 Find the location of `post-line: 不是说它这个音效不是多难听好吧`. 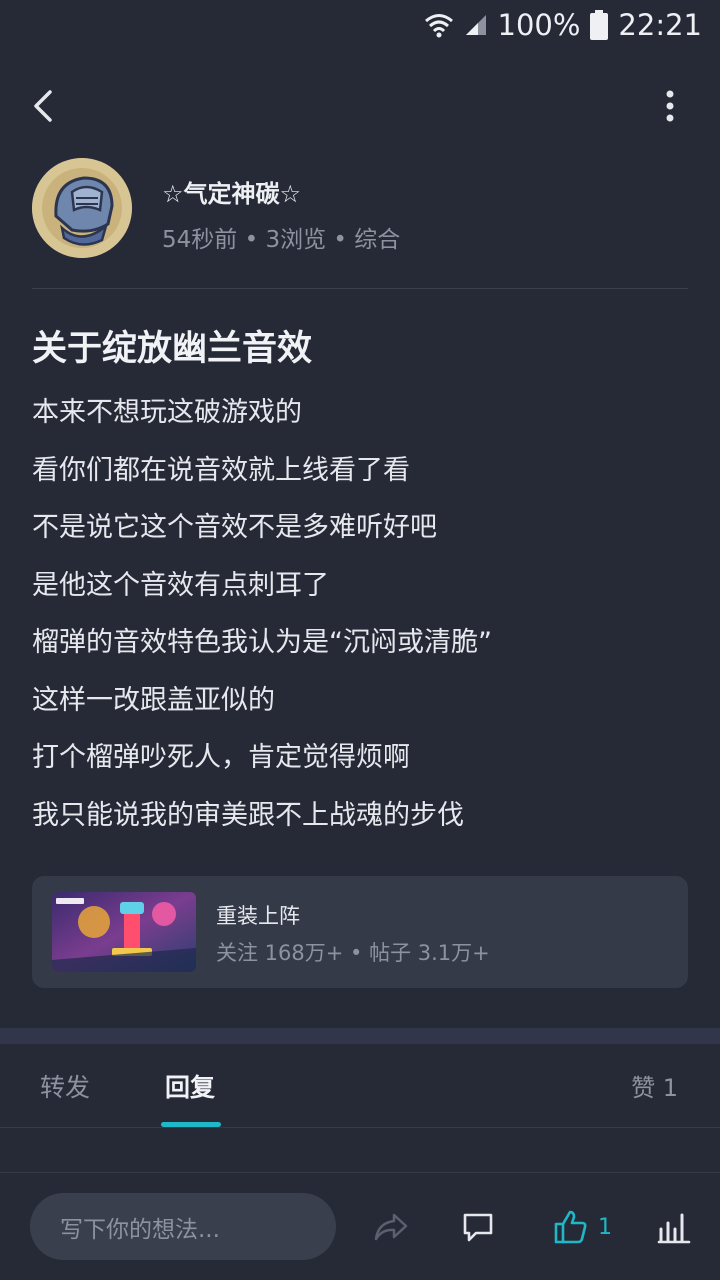

post-line: 不是说它这个音效不是多难听好吧 is located at coordinates (234, 527).